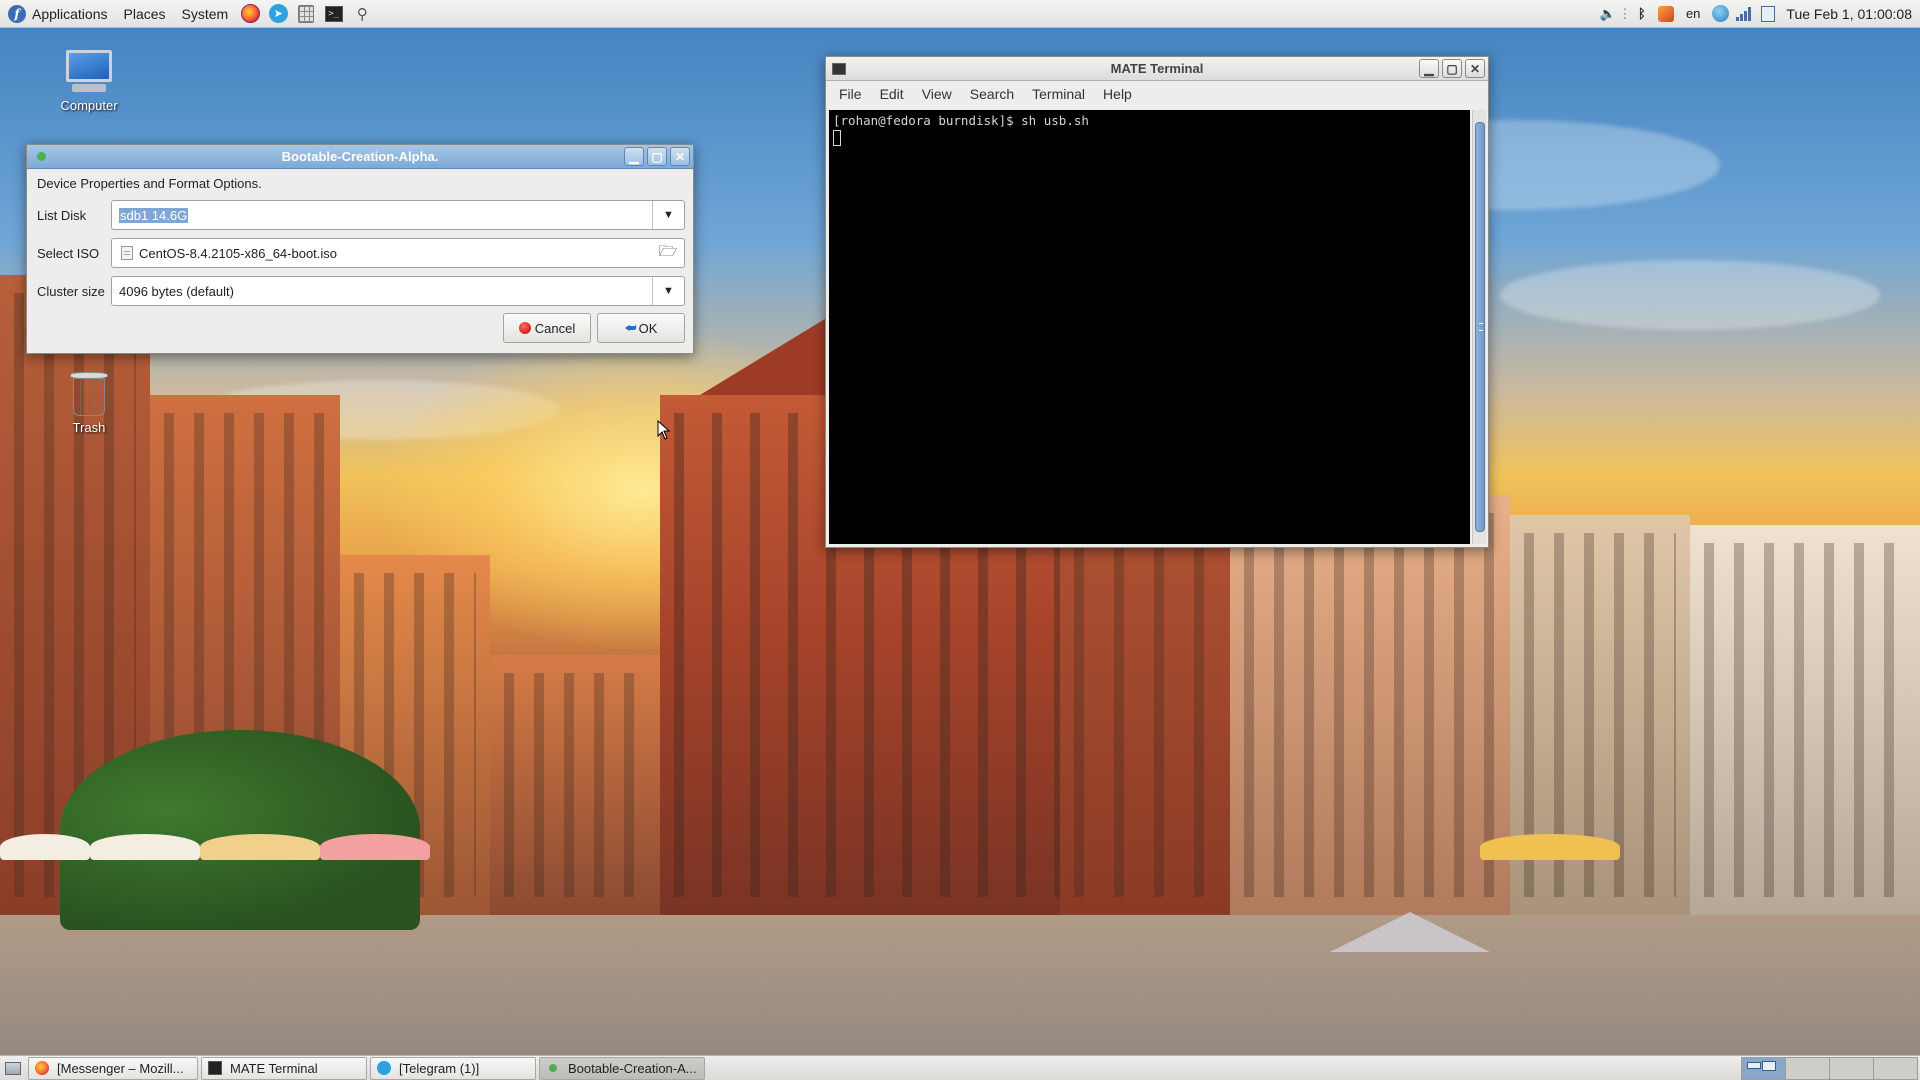 This screenshot has height=1080, width=1920. I want to click on scrollbar-thumb, so click(1480, 327).